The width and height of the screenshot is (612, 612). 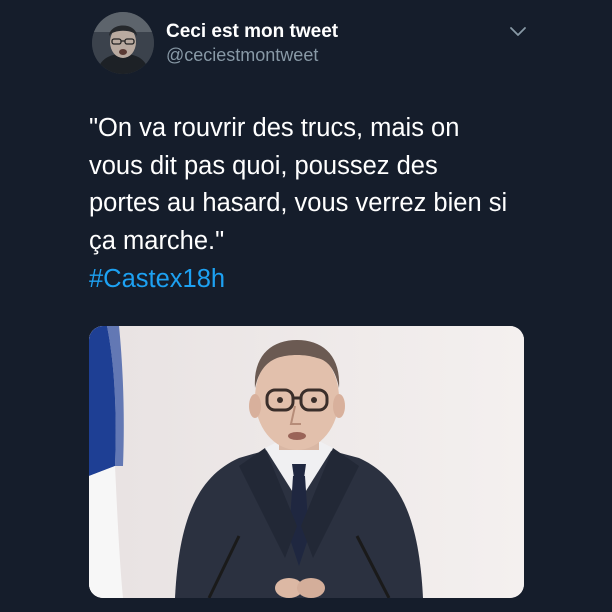 I want to click on tweet-menu-button, so click(x=518, y=32).